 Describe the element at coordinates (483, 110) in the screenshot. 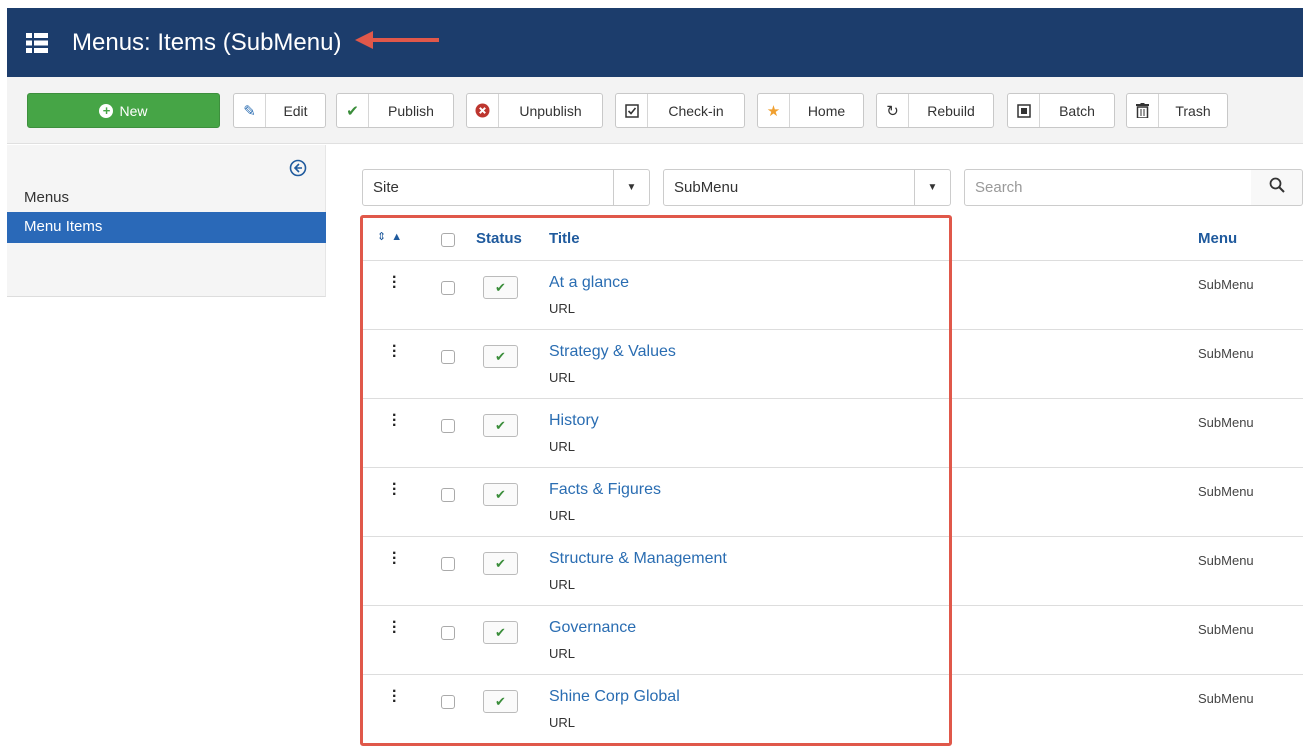

I see `unpublish-icon` at that location.